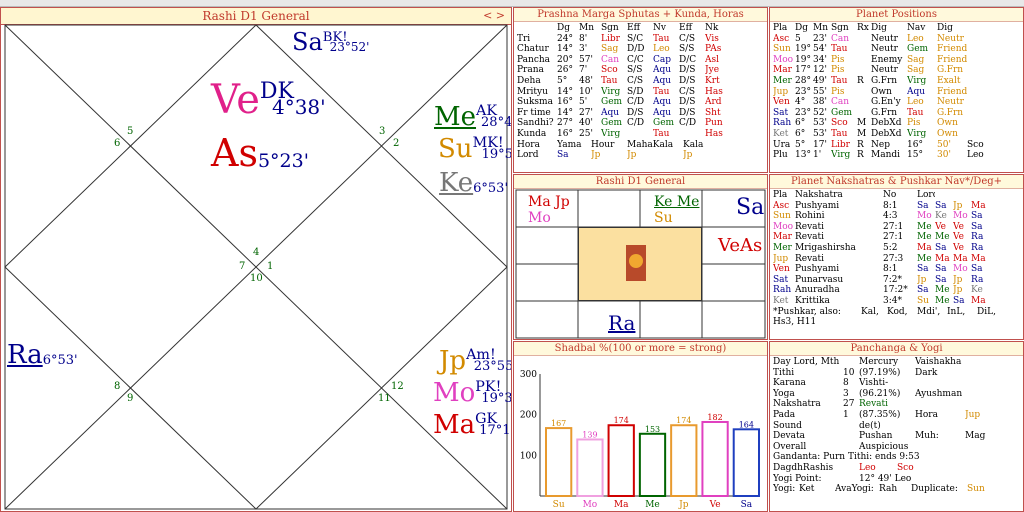 Image resolution: width=1024 pixels, height=512 pixels. What do you see at coordinates (256, 252) in the screenshot?
I see `house-num-4: 4` at bounding box center [256, 252].